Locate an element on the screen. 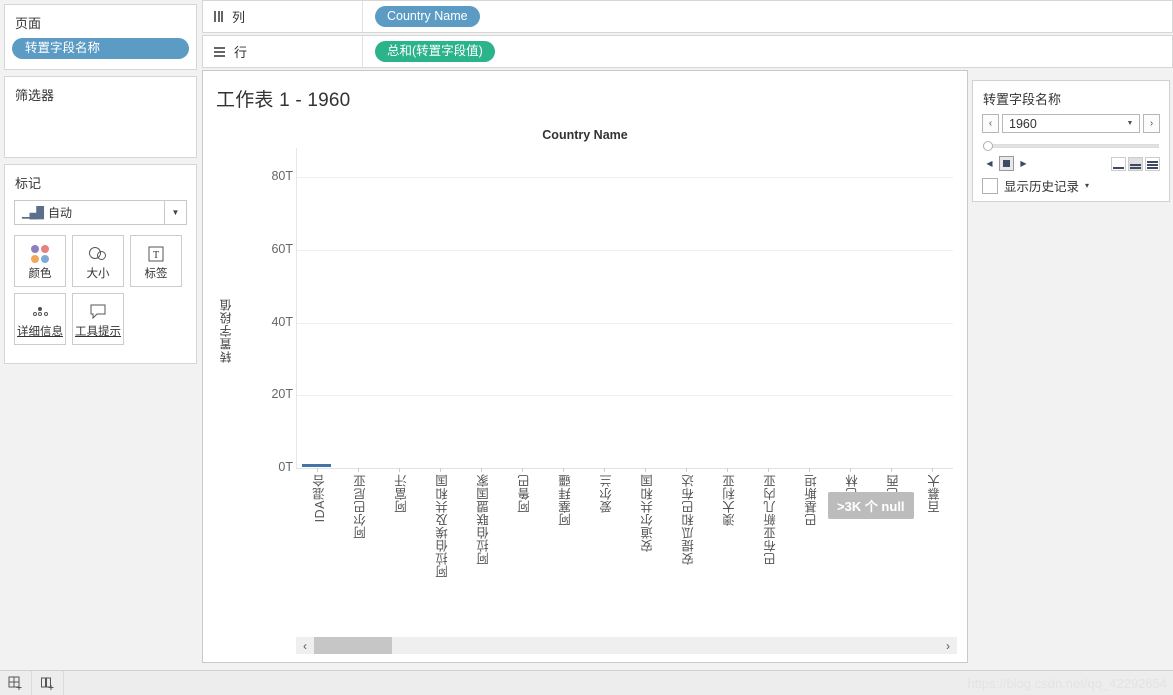 The width and height of the screenshot is (1173, 695). pages-field-pill: 转置字段名称 is located at coordinates (100, 48).